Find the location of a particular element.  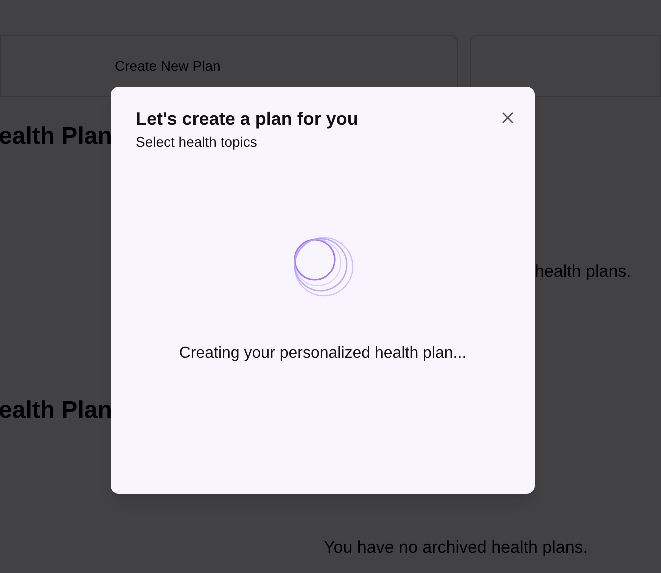

dialog-subtitle: Select health topics is located at coordinates (197, 142).